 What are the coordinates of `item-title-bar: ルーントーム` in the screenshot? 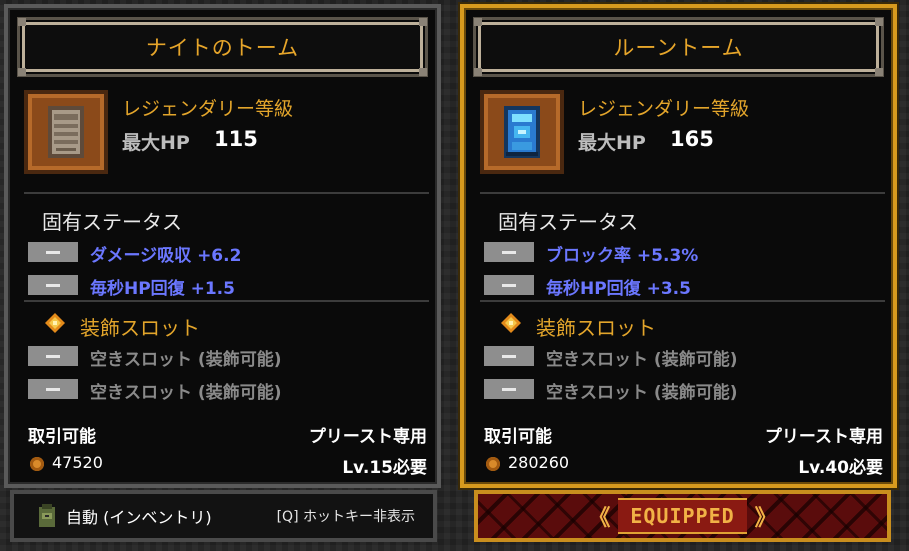 It's located at (678, 47).